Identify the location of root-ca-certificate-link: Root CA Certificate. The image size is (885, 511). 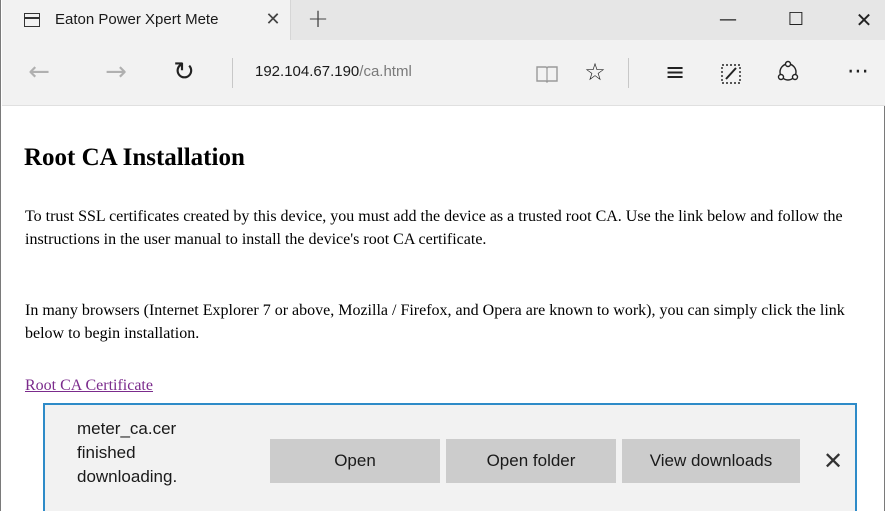
(89, 386).